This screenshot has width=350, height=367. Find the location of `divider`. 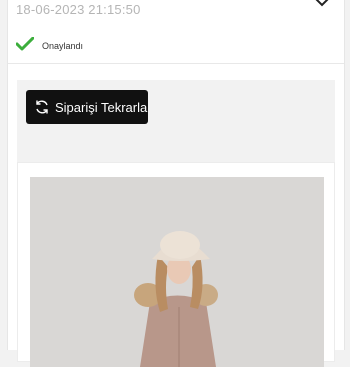

divider is located at coordinates (176, 63).